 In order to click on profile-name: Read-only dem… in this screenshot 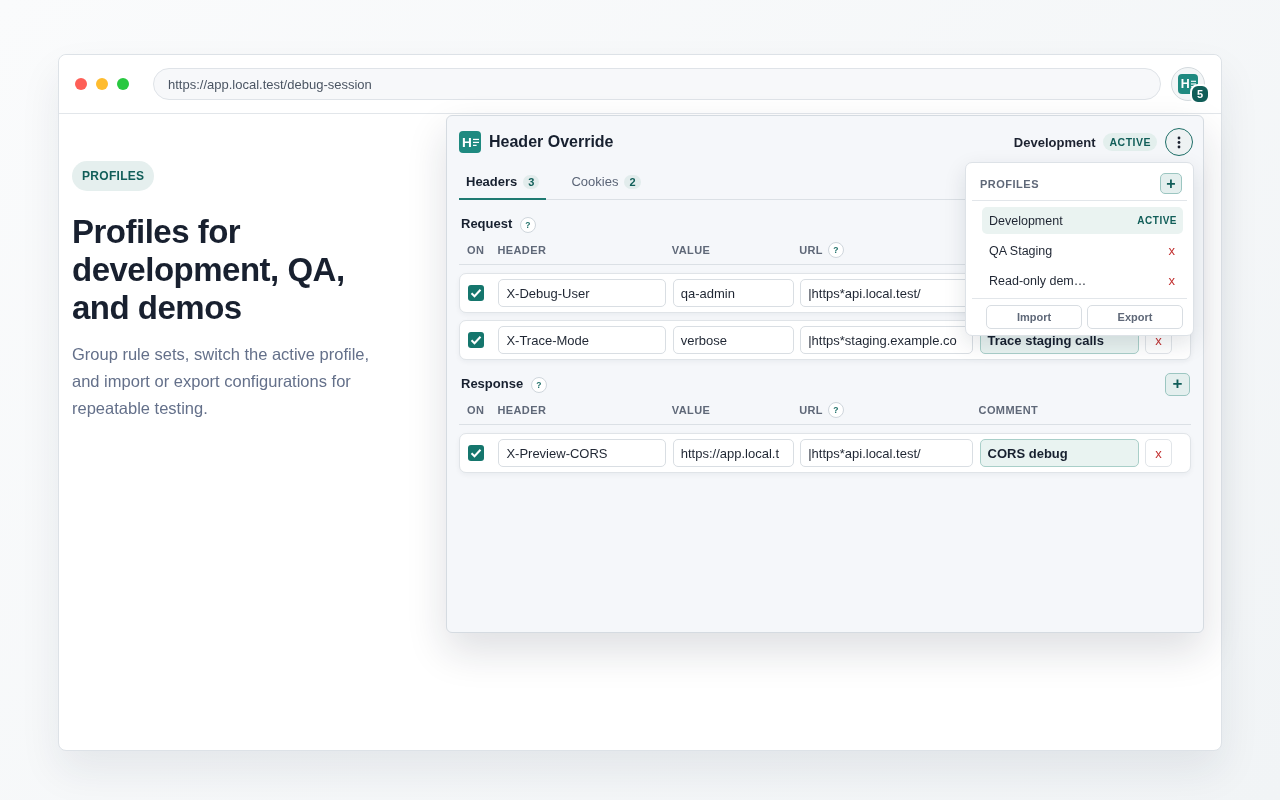, I will do `click(1038, 280)`.